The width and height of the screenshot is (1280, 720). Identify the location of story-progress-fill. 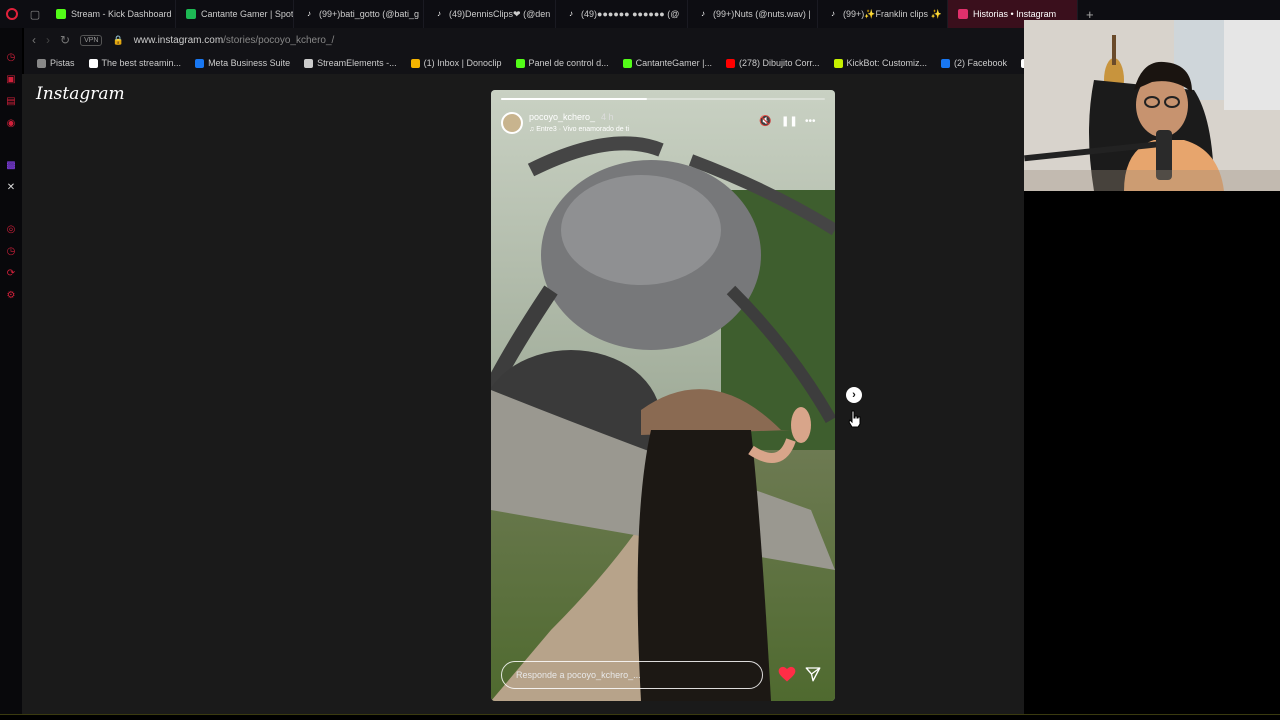
(574, 99).